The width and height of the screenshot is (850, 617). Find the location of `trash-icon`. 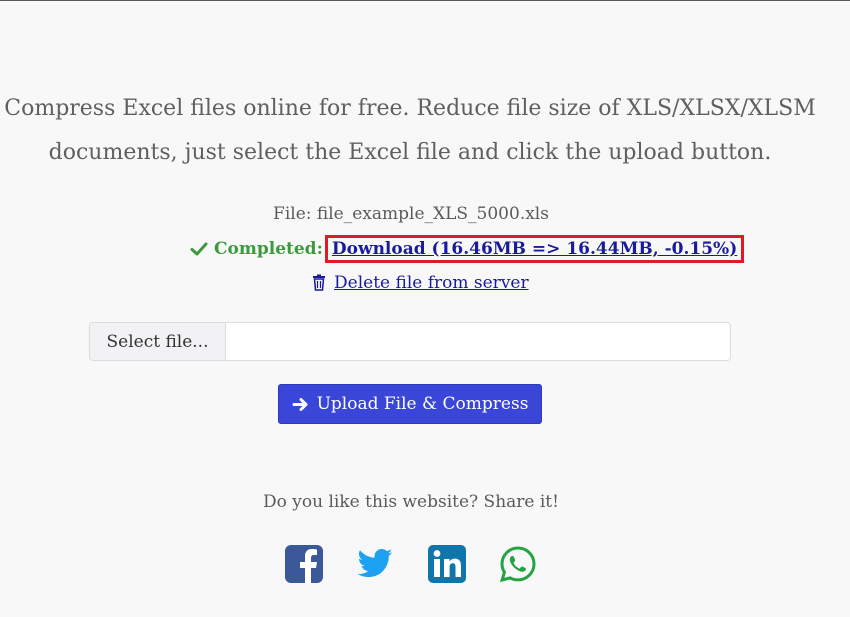

trash-icon is located at coordinates (320, 283).